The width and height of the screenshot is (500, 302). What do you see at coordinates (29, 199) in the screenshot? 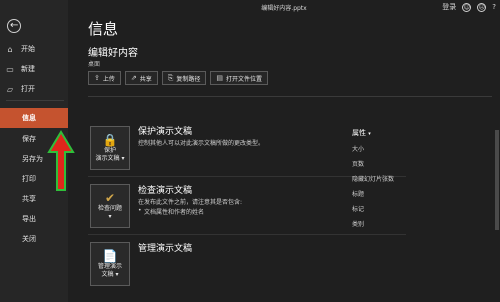
I see `nav-share-label: 共享` at bounding box center [29, 199].